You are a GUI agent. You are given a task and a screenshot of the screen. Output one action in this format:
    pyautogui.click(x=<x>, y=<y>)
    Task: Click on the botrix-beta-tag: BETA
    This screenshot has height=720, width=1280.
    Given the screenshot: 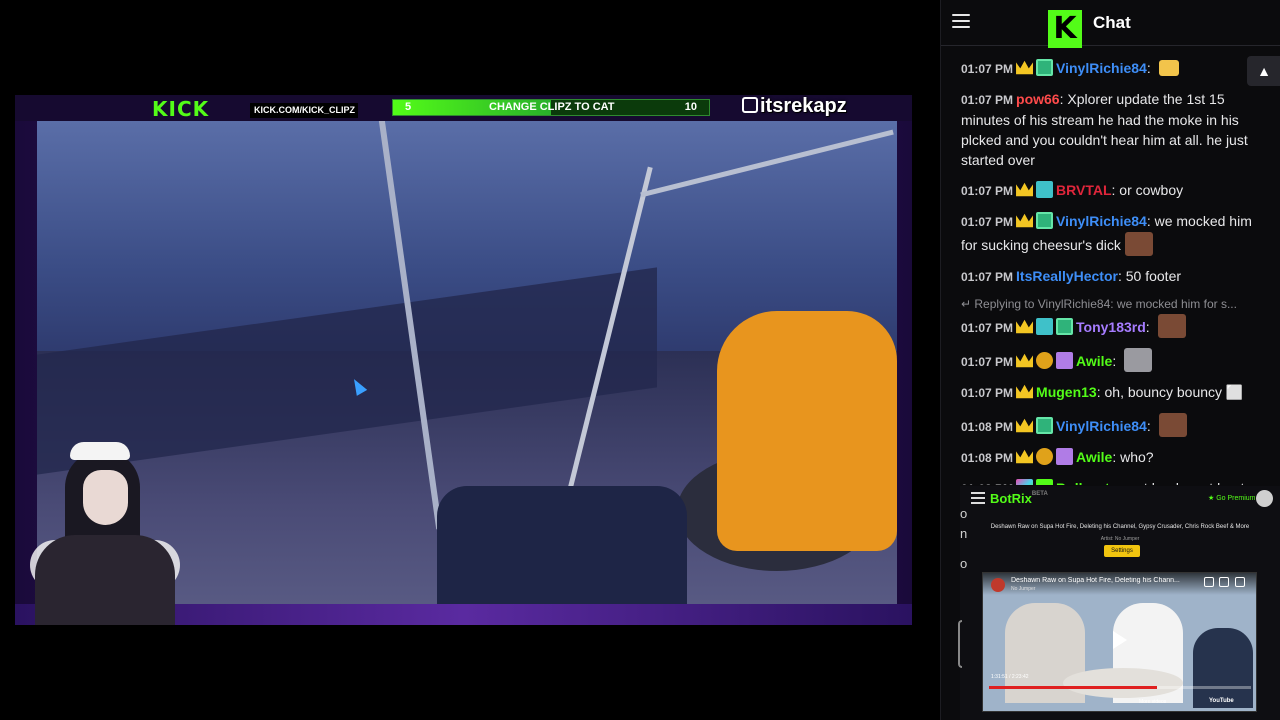 What is the action you would take?
    pyautogui.click(x=1039, y=494)
    